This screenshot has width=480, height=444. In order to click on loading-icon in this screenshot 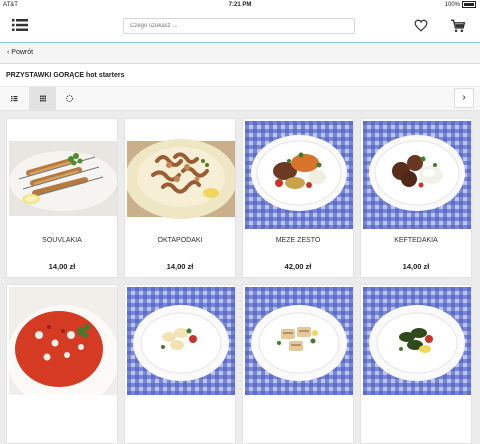, I will do `click(69, 98)`.